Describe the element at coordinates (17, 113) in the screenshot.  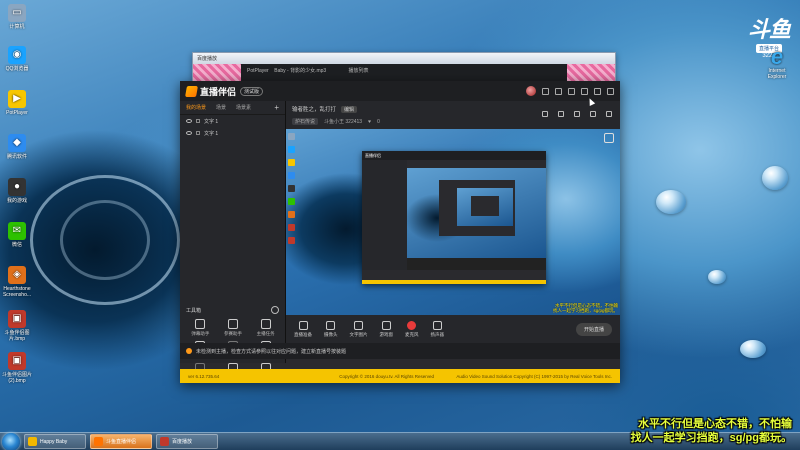
I see `desktop-icon-label: PotPlayer` at that location.